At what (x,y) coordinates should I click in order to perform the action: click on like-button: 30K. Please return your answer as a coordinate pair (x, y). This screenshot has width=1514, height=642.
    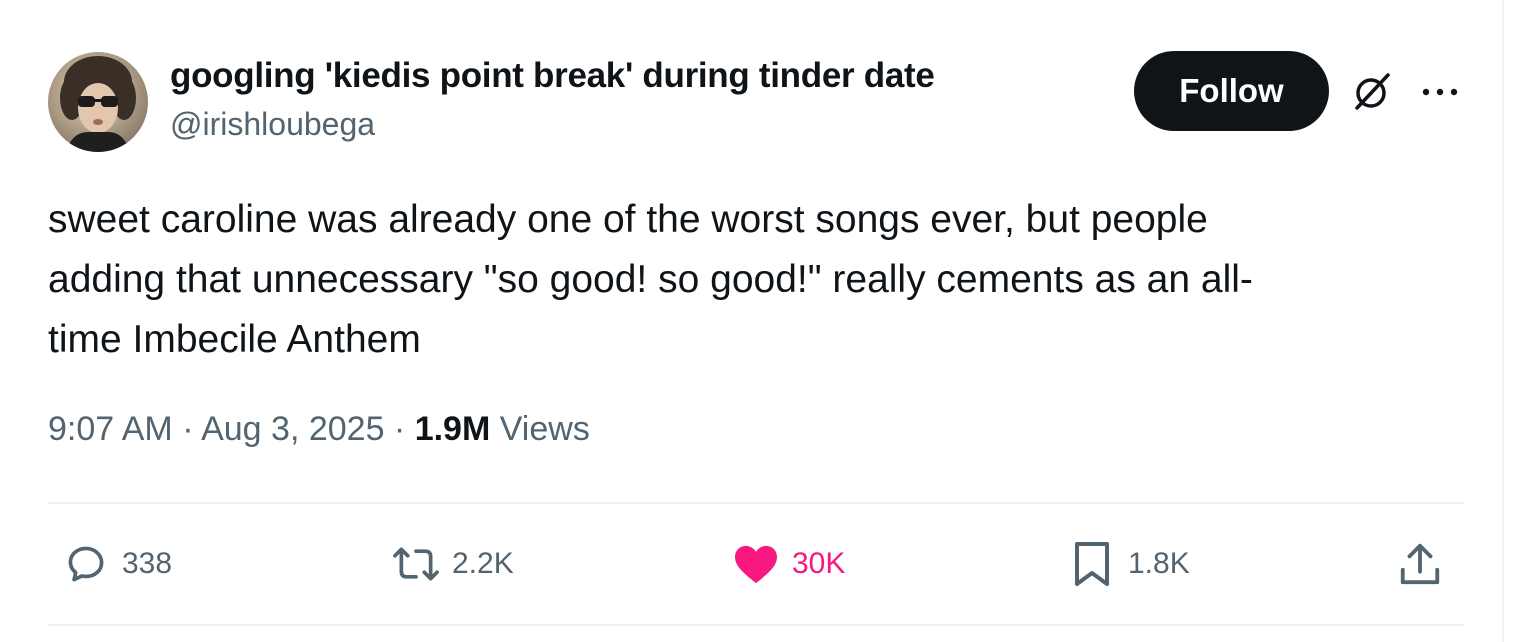
    Looking at the image, I should click on (788, 564).